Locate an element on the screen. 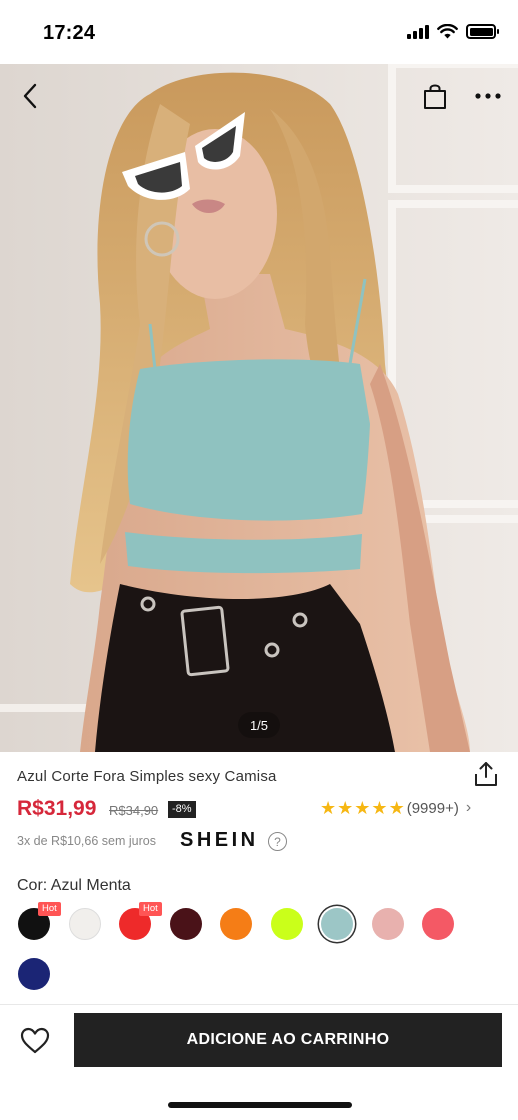 This screenshot has height=1120, width=518. shopping-bag-icon is located at coordinates (435, 96).